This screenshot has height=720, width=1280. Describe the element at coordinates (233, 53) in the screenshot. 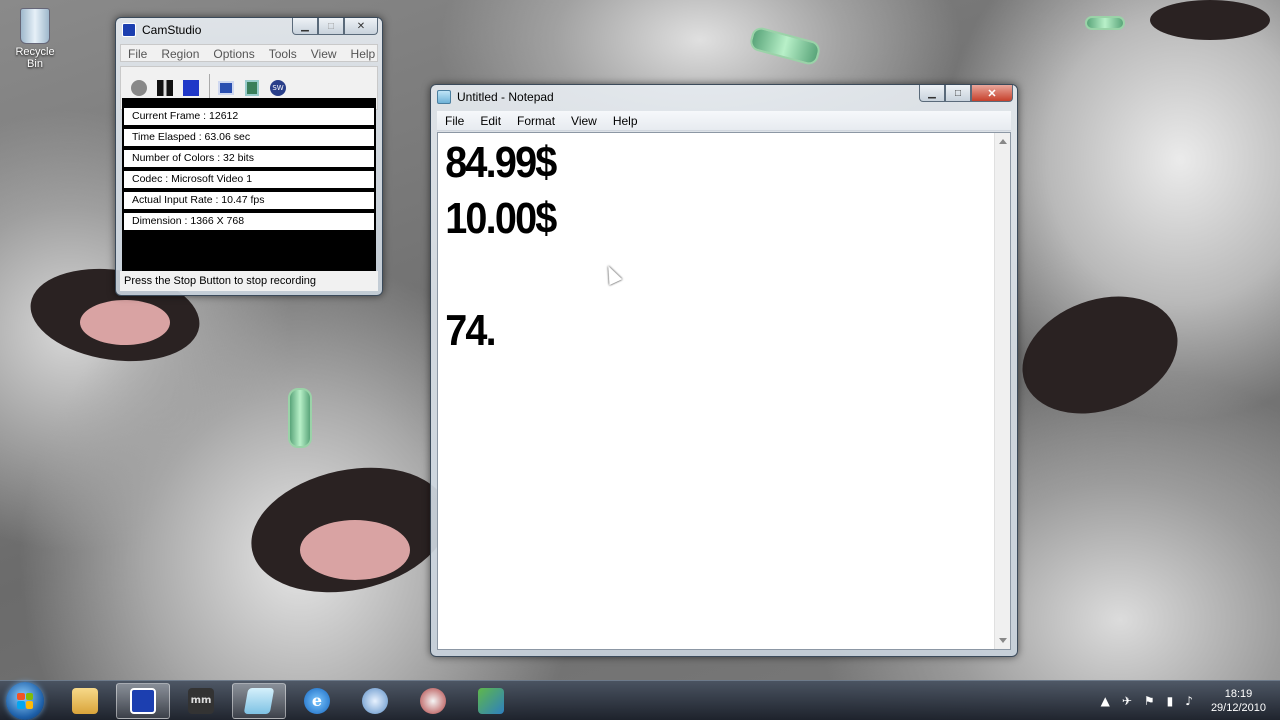

I see `menu-options: Options` at that location.